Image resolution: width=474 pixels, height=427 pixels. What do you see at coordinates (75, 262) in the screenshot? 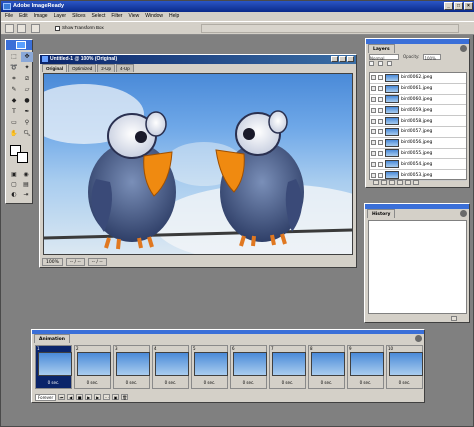
I see `original-size-info: -- / --` at bounding box center [75, 262].